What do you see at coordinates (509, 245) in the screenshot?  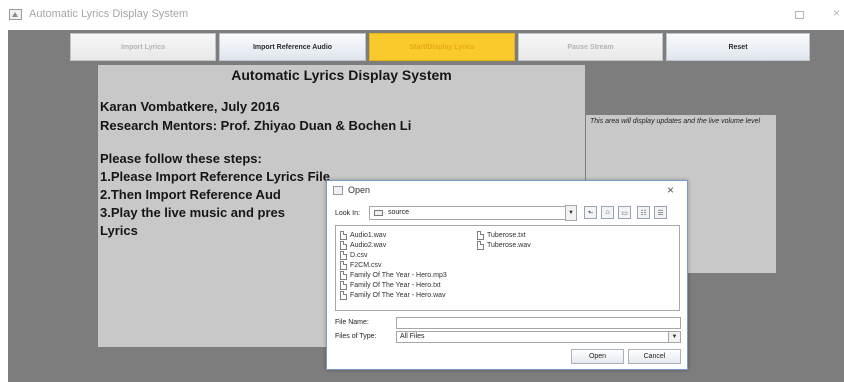 I see `file-name: Tuberose.wav` at bounding box center [509, 245].